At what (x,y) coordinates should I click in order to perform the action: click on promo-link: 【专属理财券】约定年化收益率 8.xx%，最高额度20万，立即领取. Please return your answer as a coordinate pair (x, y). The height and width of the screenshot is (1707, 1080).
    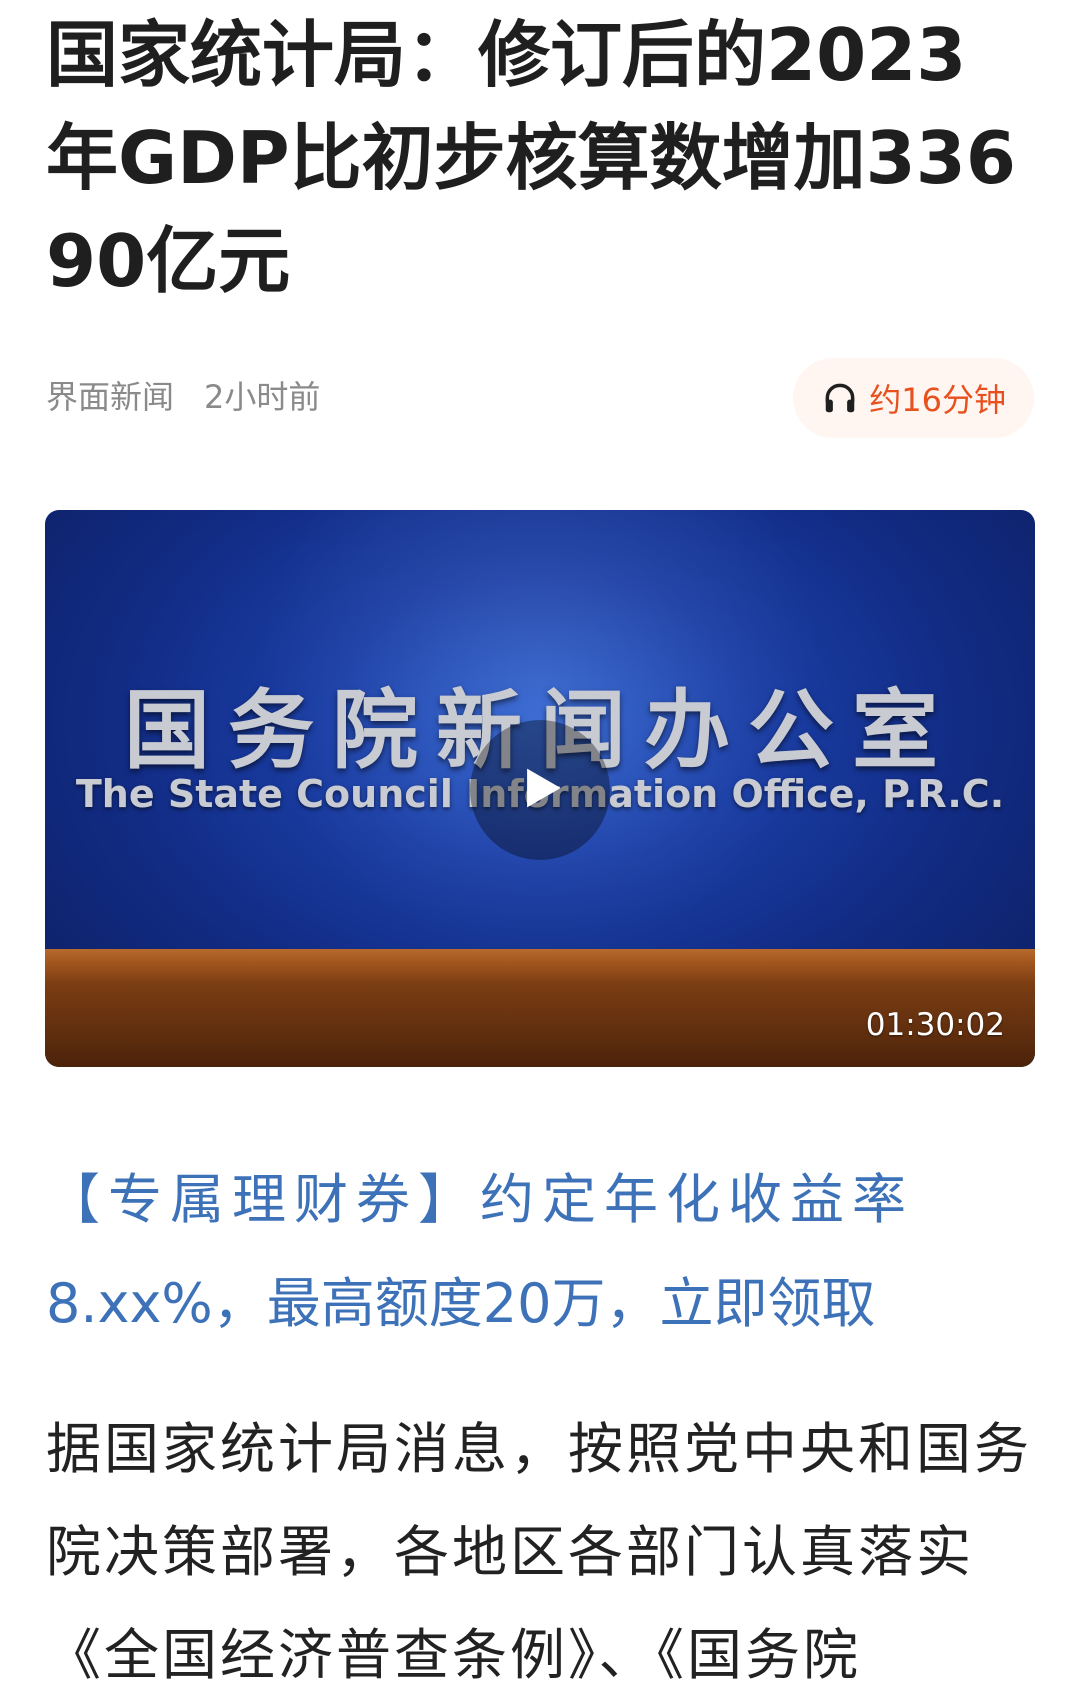
    Looking at the image, I should click on (541, 1252).